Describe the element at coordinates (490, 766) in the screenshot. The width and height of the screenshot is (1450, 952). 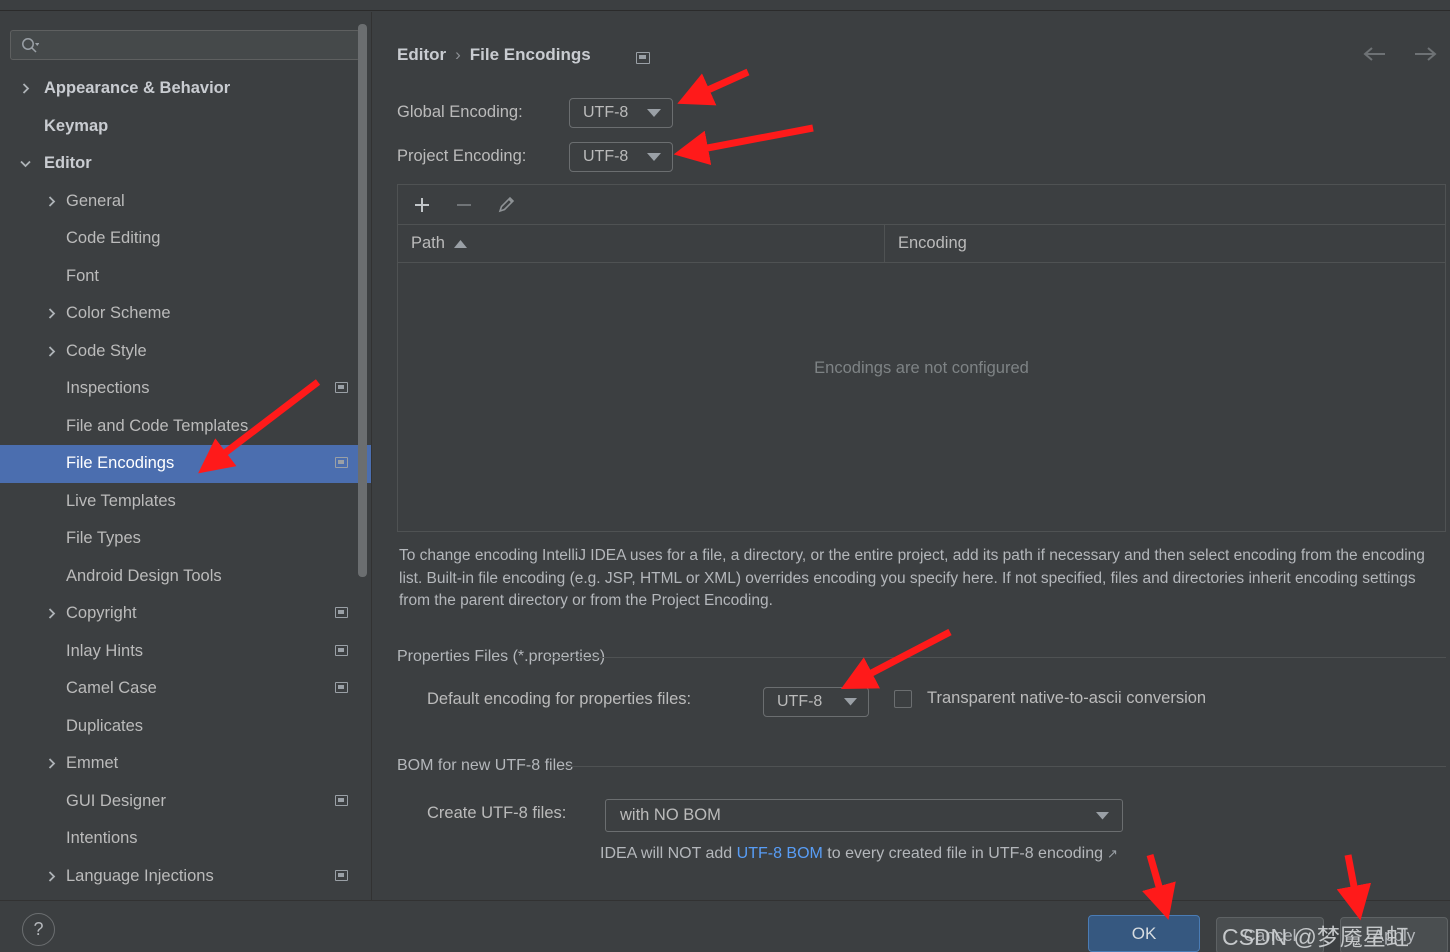
I see `bom-group-title: BOM for new UTF-8 files` at that location.